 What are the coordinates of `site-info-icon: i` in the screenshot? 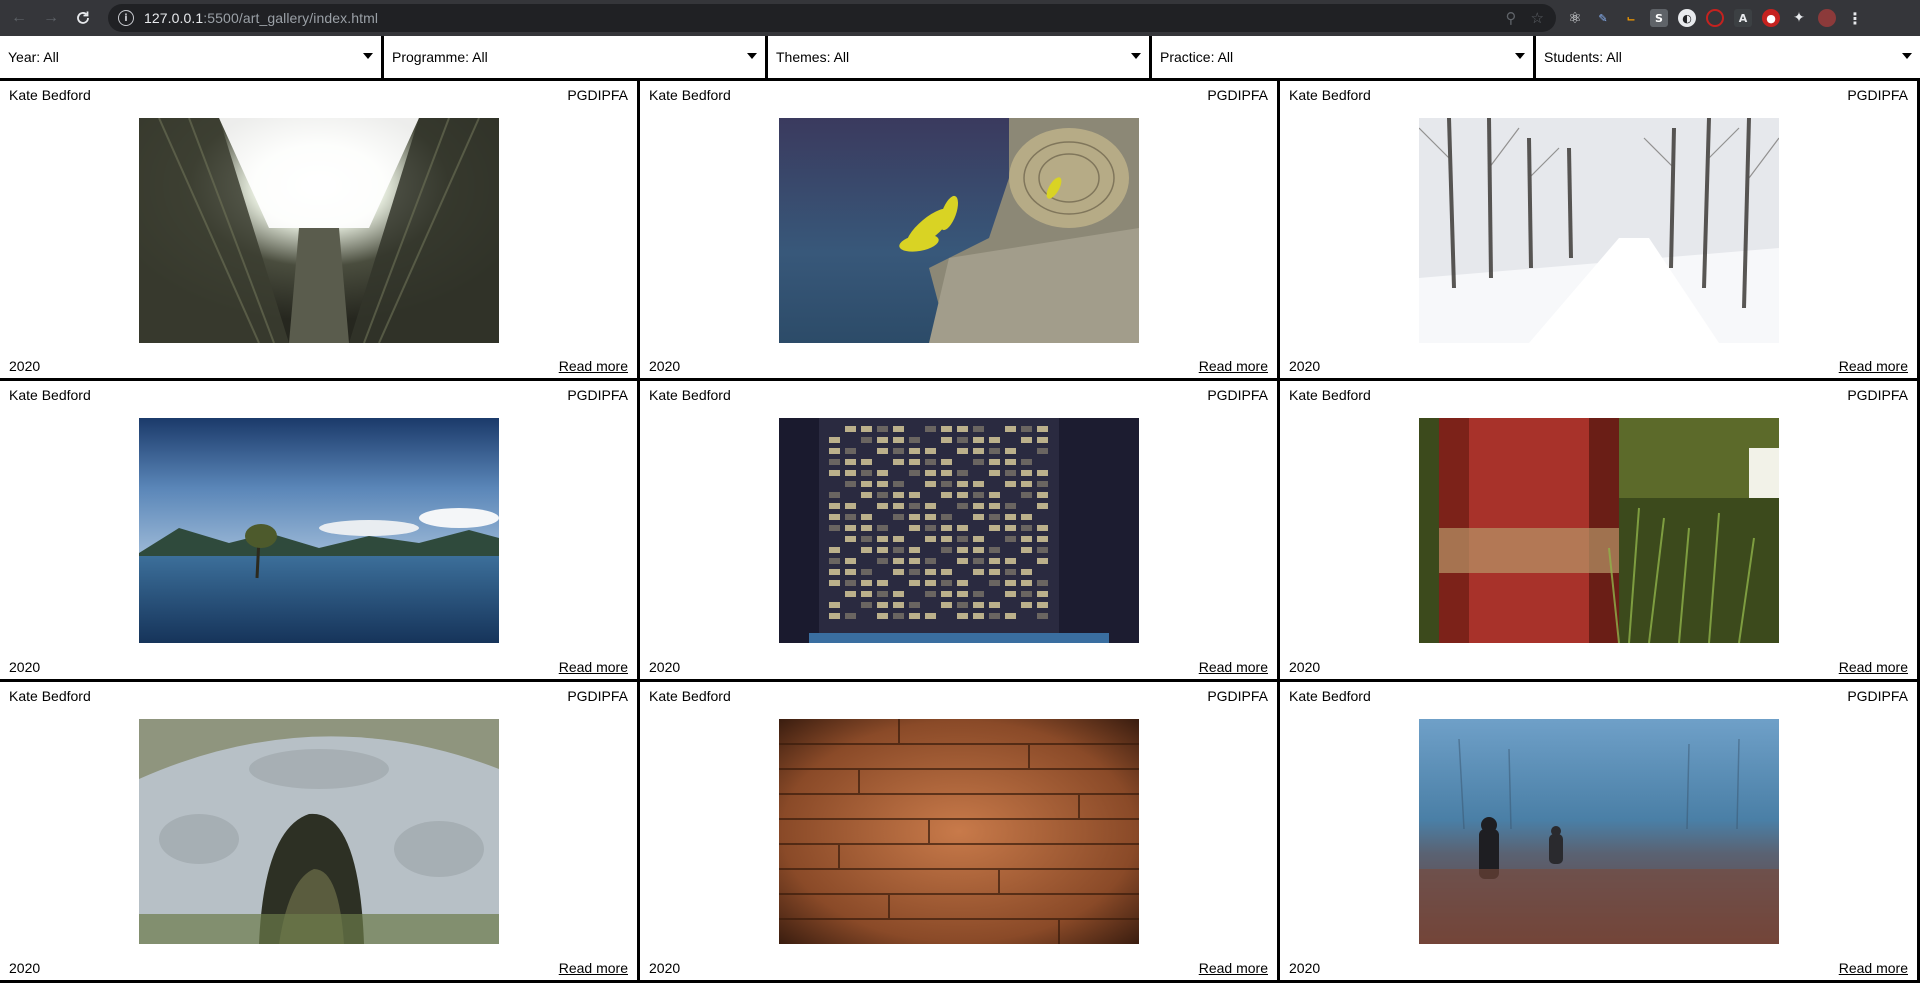 It's located at (126, 18).